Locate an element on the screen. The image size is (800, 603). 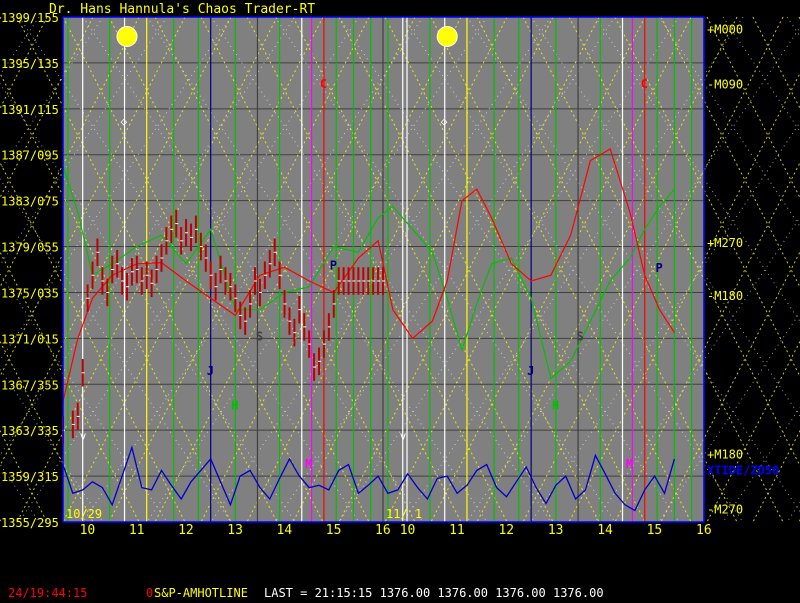
y-tick-label: 1367/355 is located at coordinates (30, 385).